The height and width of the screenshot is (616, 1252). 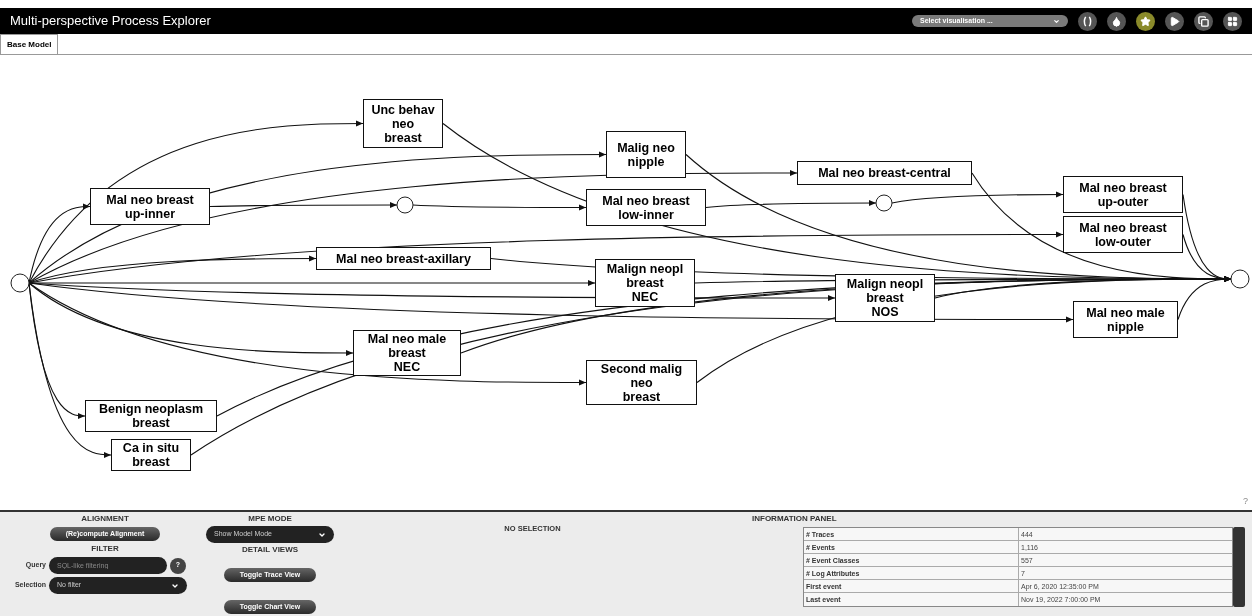 I want to click on activity-node: Malig neo nipple, so click(x=646, y=154).